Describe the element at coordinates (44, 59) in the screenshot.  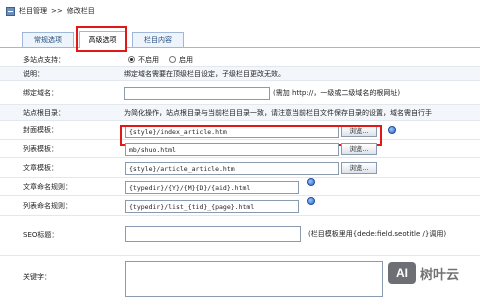
I see `multi-site-label: 多站点支持：` at that location.